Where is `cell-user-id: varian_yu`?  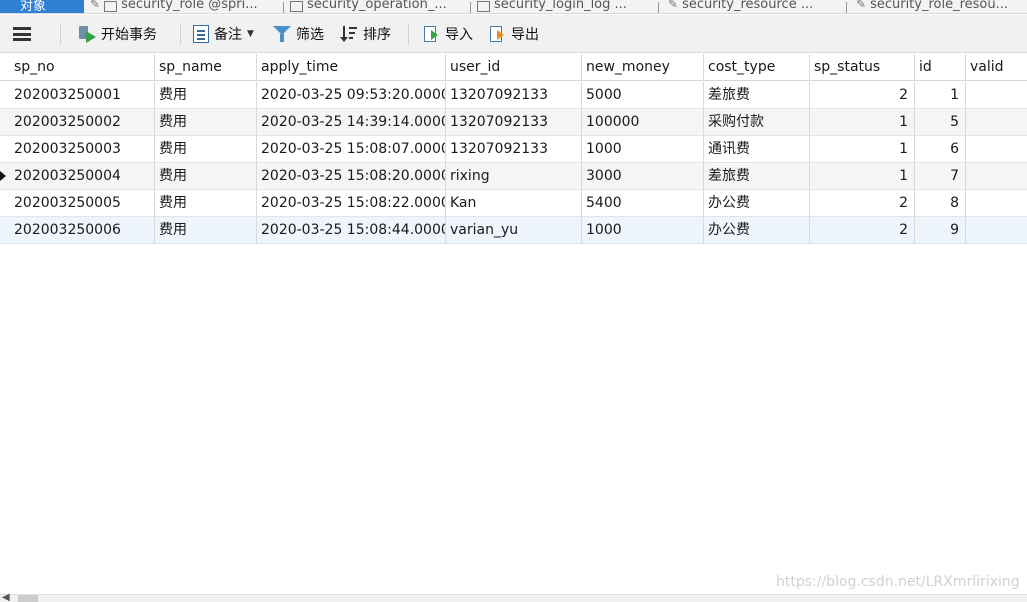
cell-user-id: varian_yu is located at coordinates (514, 230).